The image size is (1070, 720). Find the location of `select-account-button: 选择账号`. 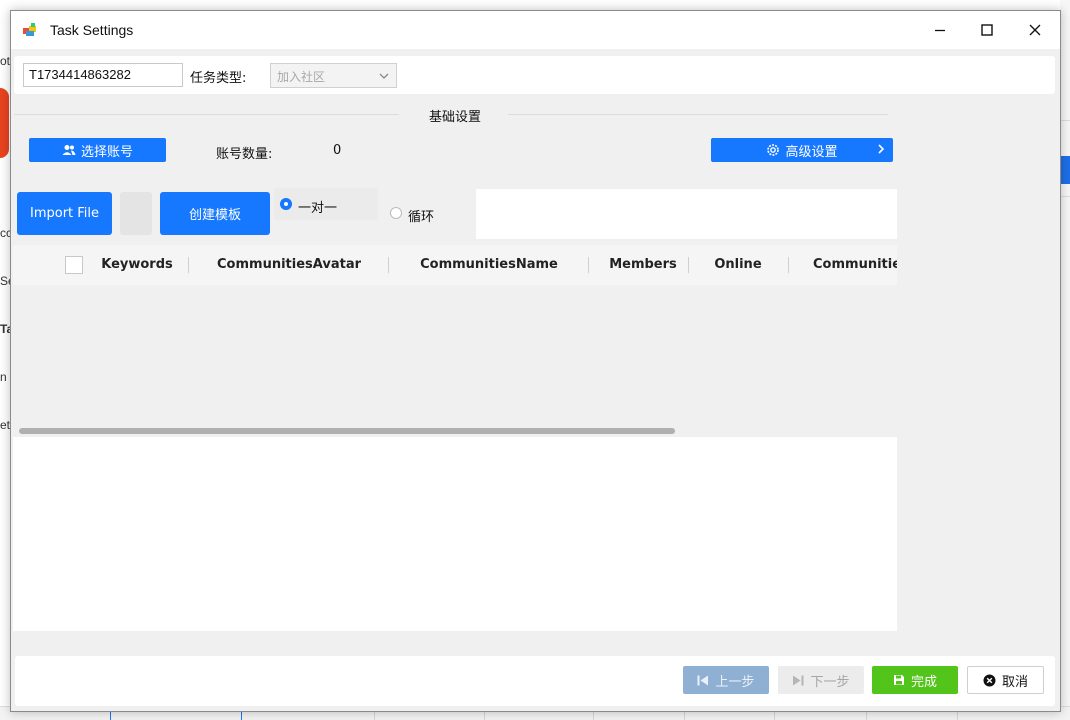

select-account-button: 选择账号 is located at coordinates (97, 150).